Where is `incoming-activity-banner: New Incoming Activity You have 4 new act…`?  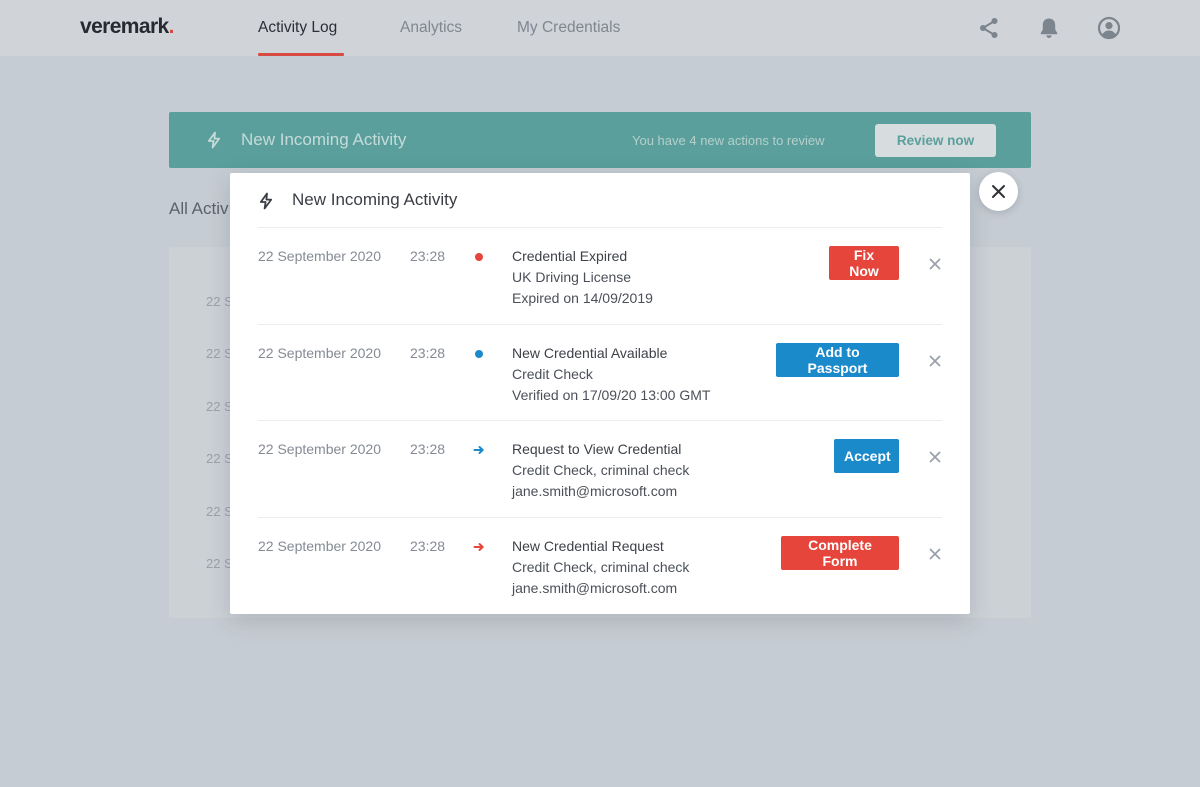
incoming-activity-banner: New Incoming Activity You have 4 new act… is located at coordinates (600, 140).